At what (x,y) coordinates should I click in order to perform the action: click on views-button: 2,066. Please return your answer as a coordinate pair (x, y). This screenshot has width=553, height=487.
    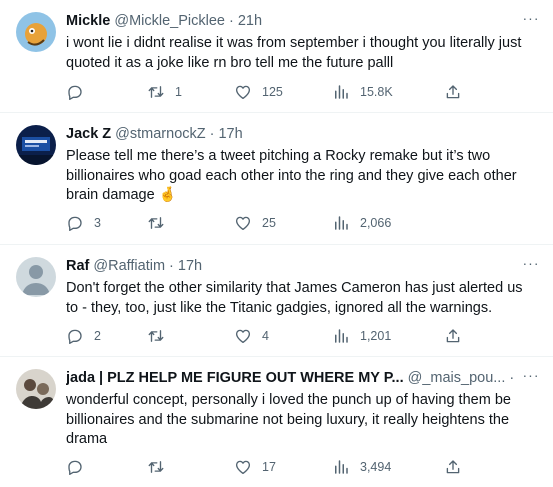
    Looking at the image, I should click on (361, 223).